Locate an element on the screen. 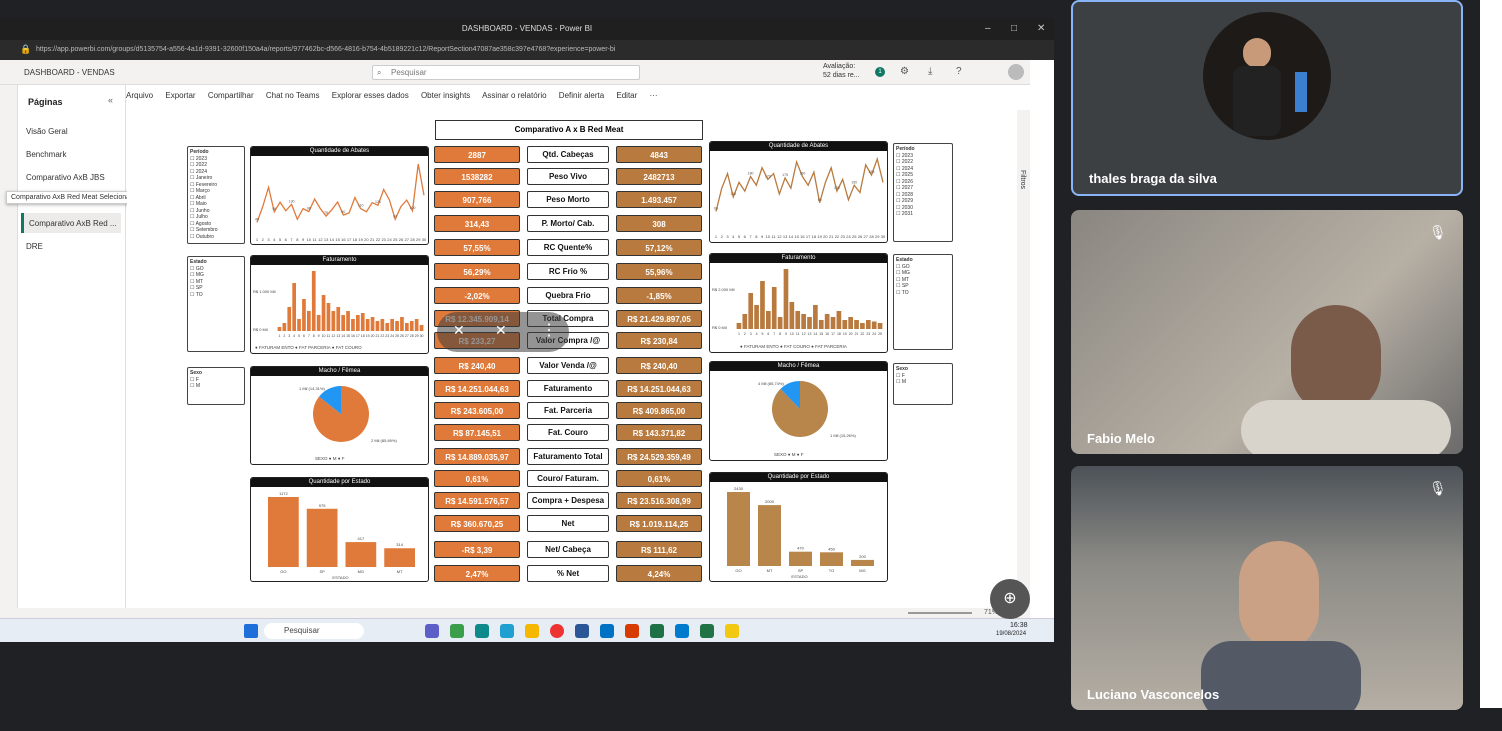 This screenshot has height=731, width=1502. participant-tile: thales braga da silva is located at coordinates (1267, 98).